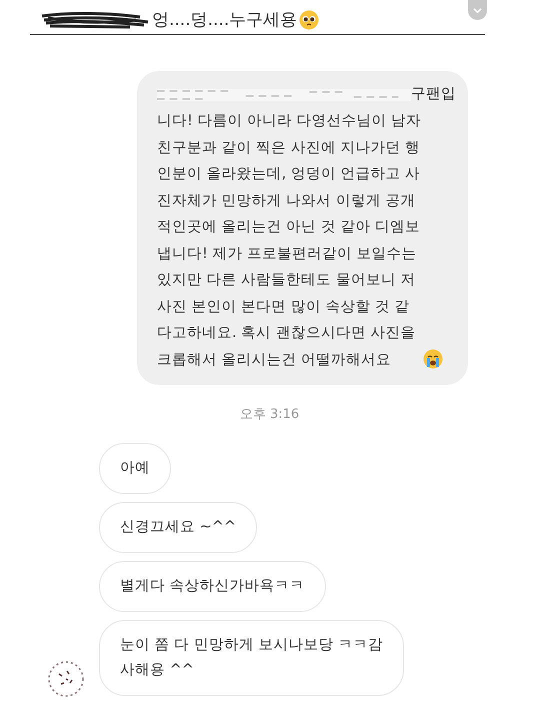 This screenshot has height=728, width=539. What do you see at coordinates (178, 527) in the screenshot?
I see `received-message-bubble: 신경끄세요 ~^^` at bounding box center [178, 527].